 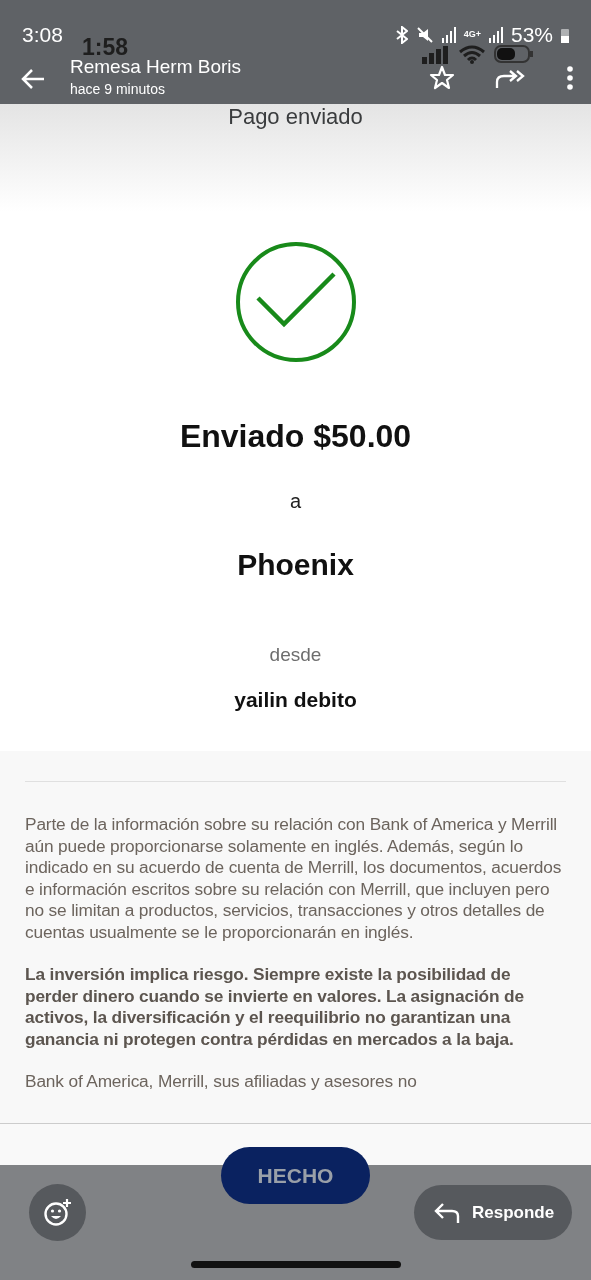 I want to click on timestamp-text: hace 9 minutos, so click(x=118, y=89).